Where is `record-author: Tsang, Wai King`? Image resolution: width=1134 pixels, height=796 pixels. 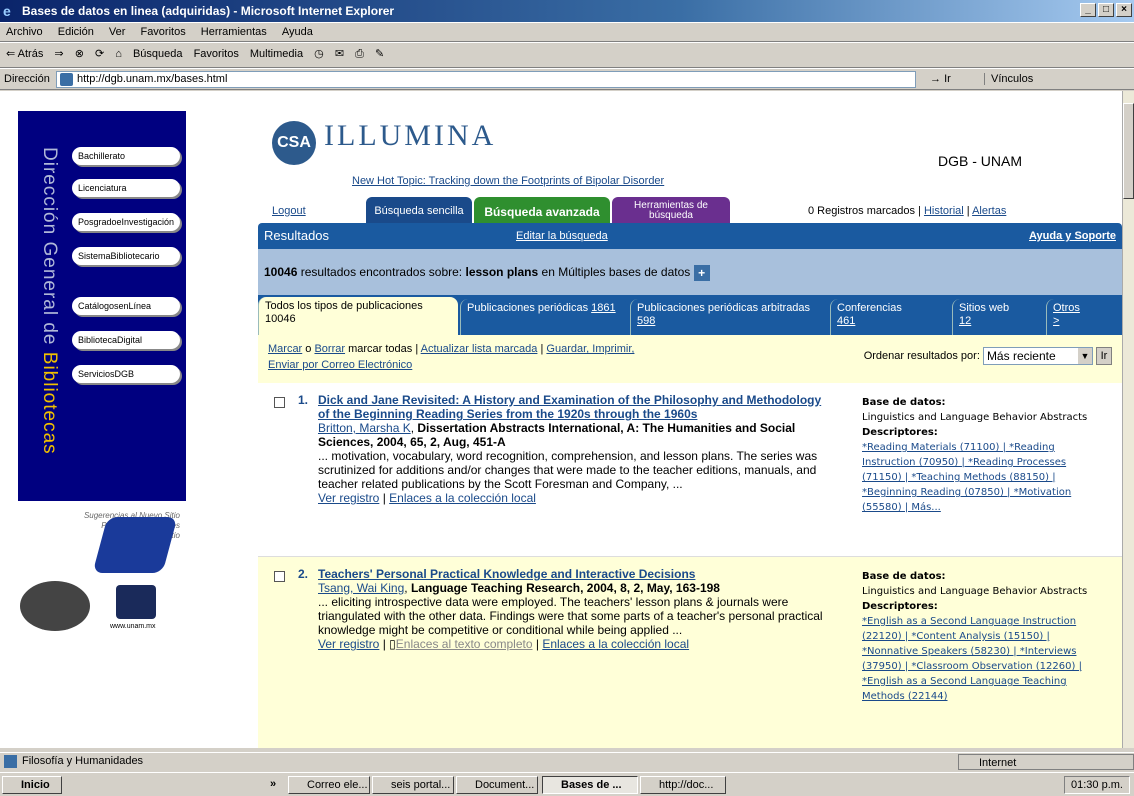 record-author: Tsang, Wai King is located at coordinates (361, 588).